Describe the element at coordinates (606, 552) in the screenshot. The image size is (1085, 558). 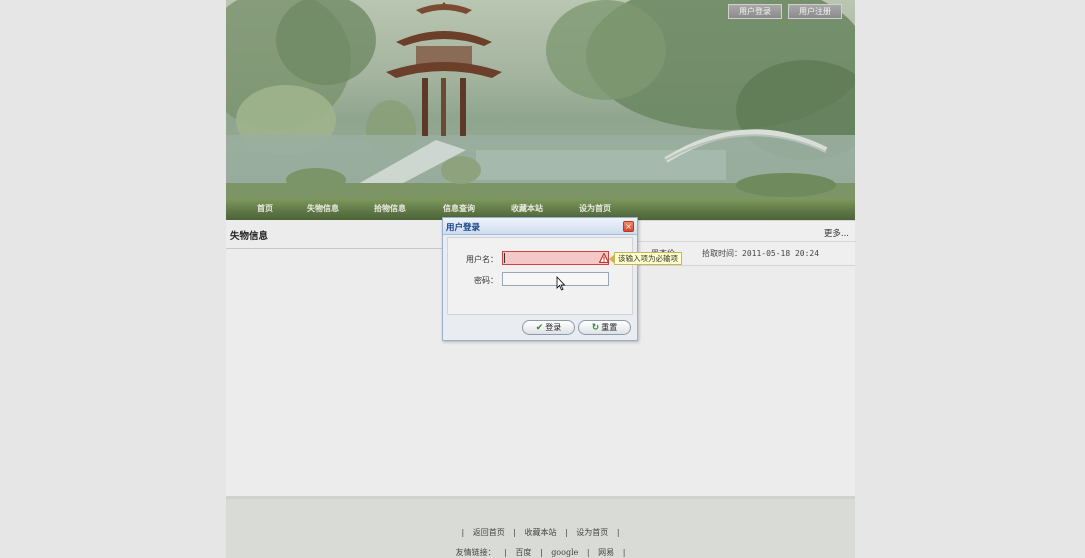
I see `friend-link-netease: 网易` at that location.